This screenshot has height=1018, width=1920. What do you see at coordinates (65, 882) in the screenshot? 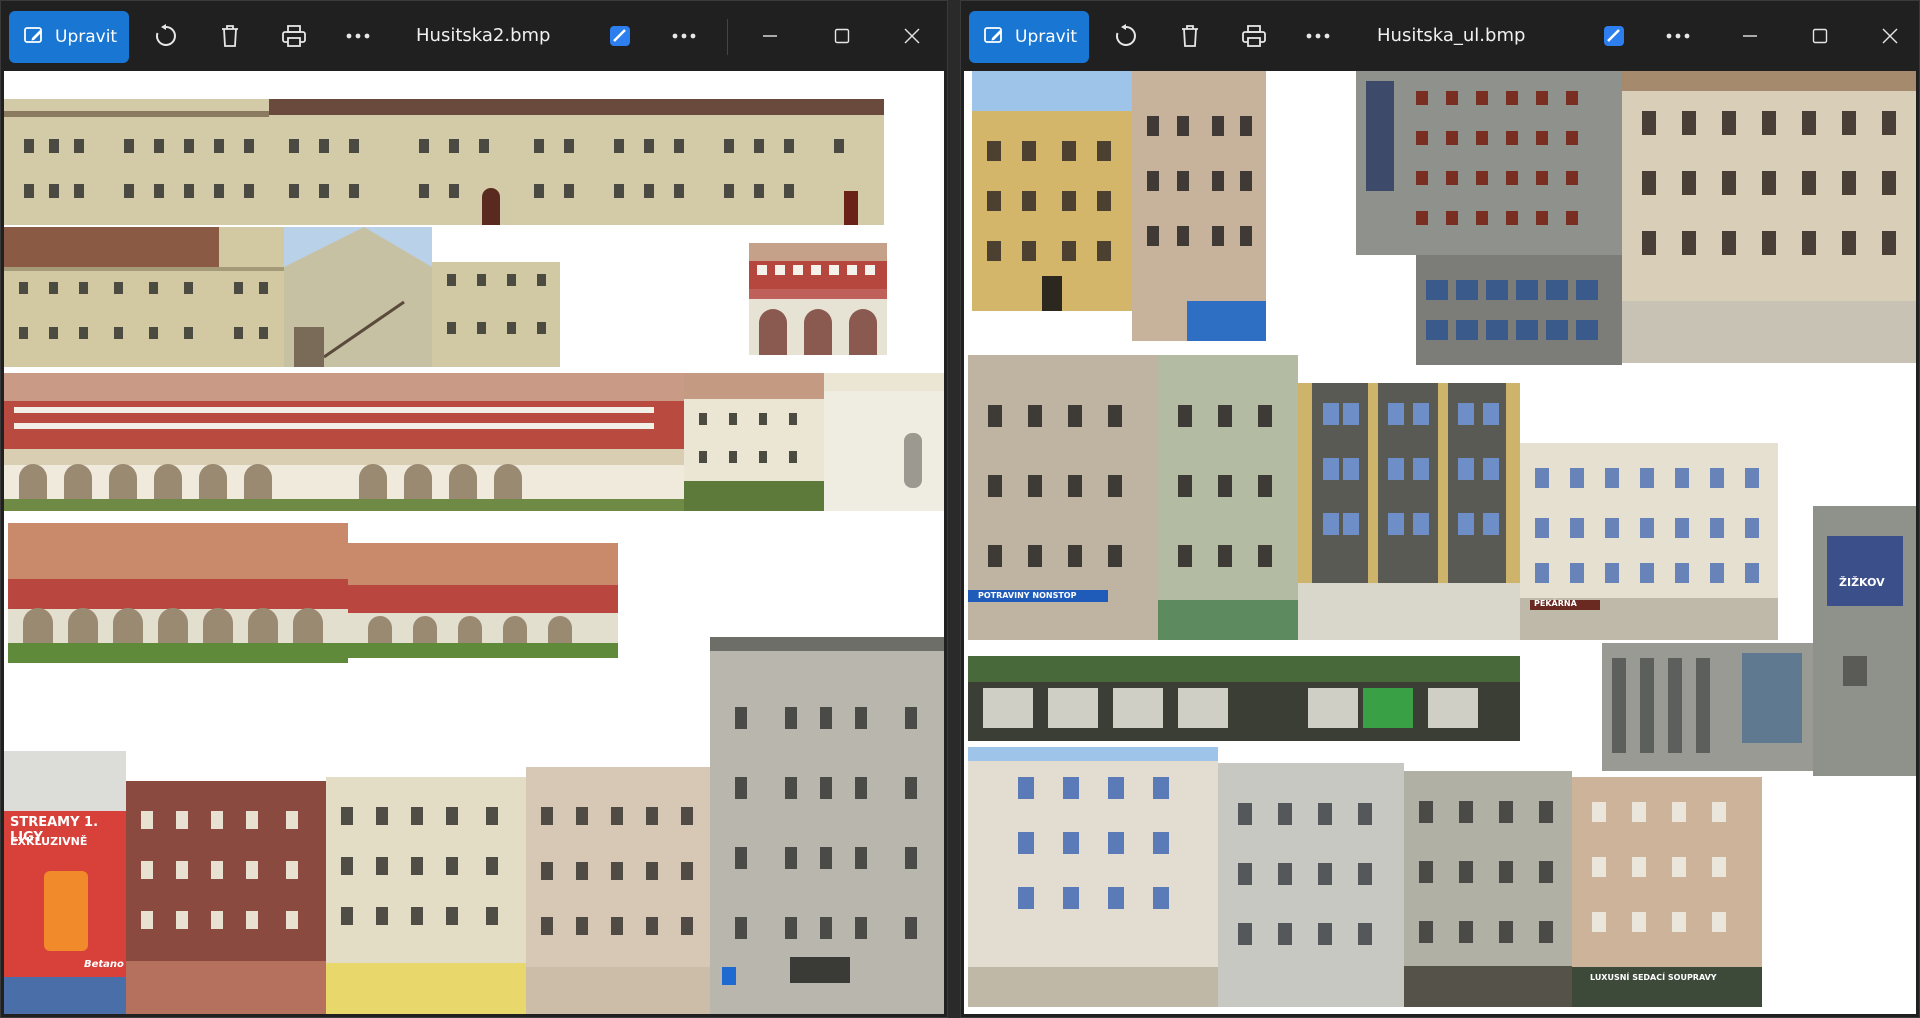
I see `billboard-photo: STREAMY 1. LIGY EXKLUZIVNĚ Betano` at bounding box center [65, 882].